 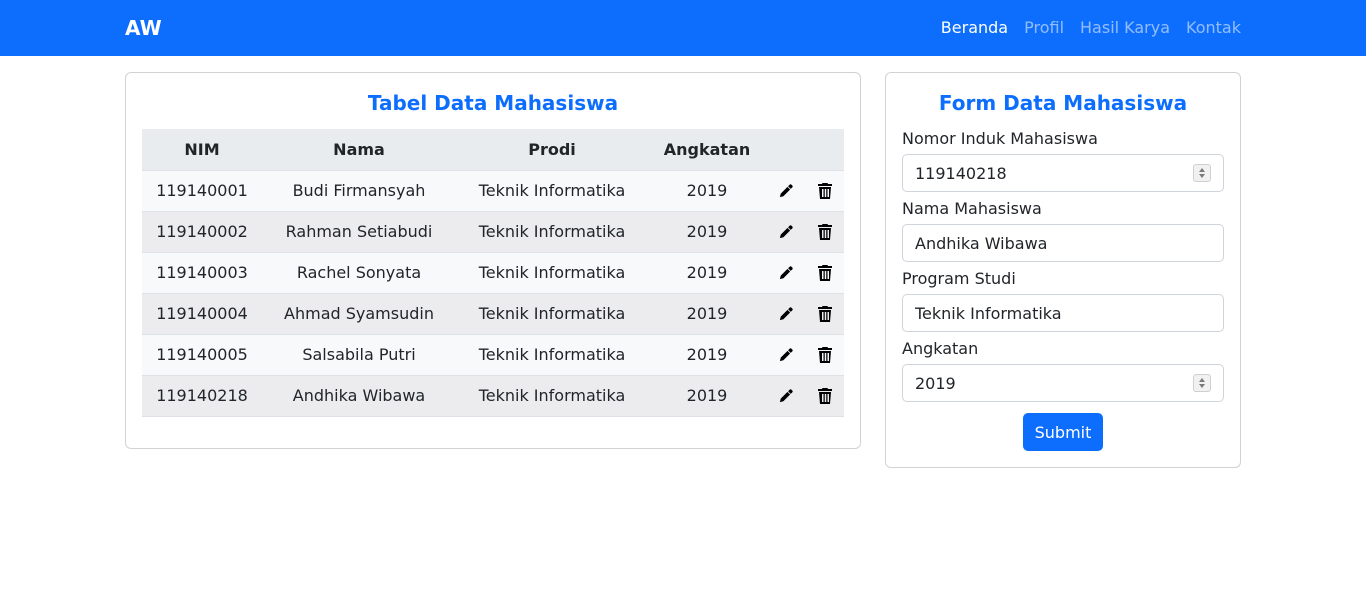 I want to click on column-header-nama: Nama, so click(x=359, y=150).